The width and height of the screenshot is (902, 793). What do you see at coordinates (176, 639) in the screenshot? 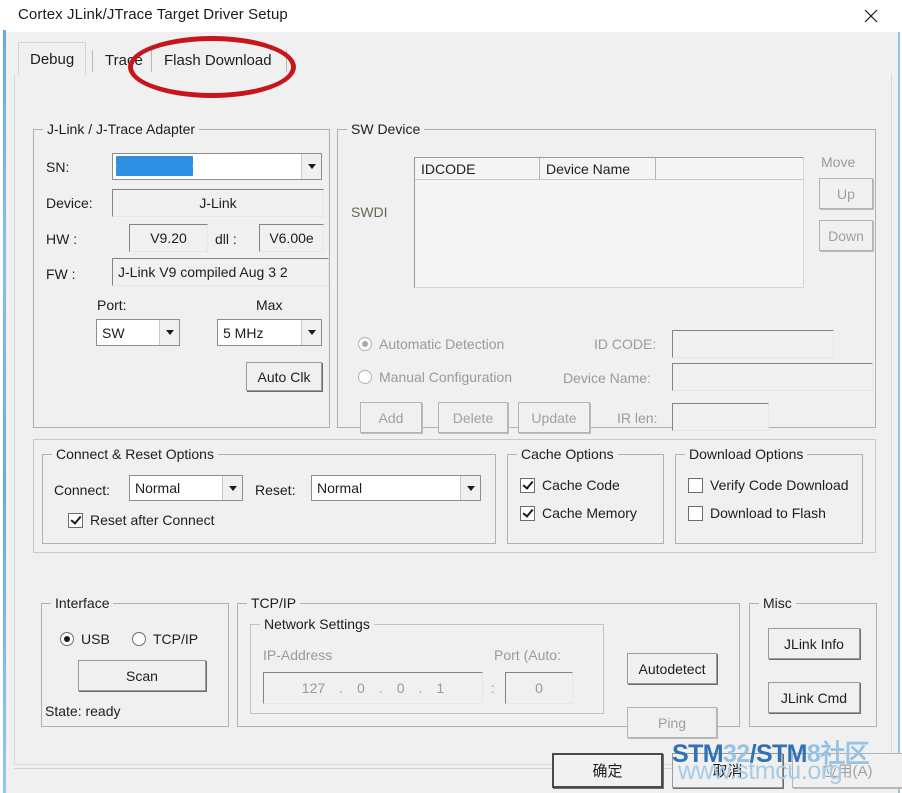
I see `radio-tcpip-label: TCP/IP` at bounding box center [176, 639].